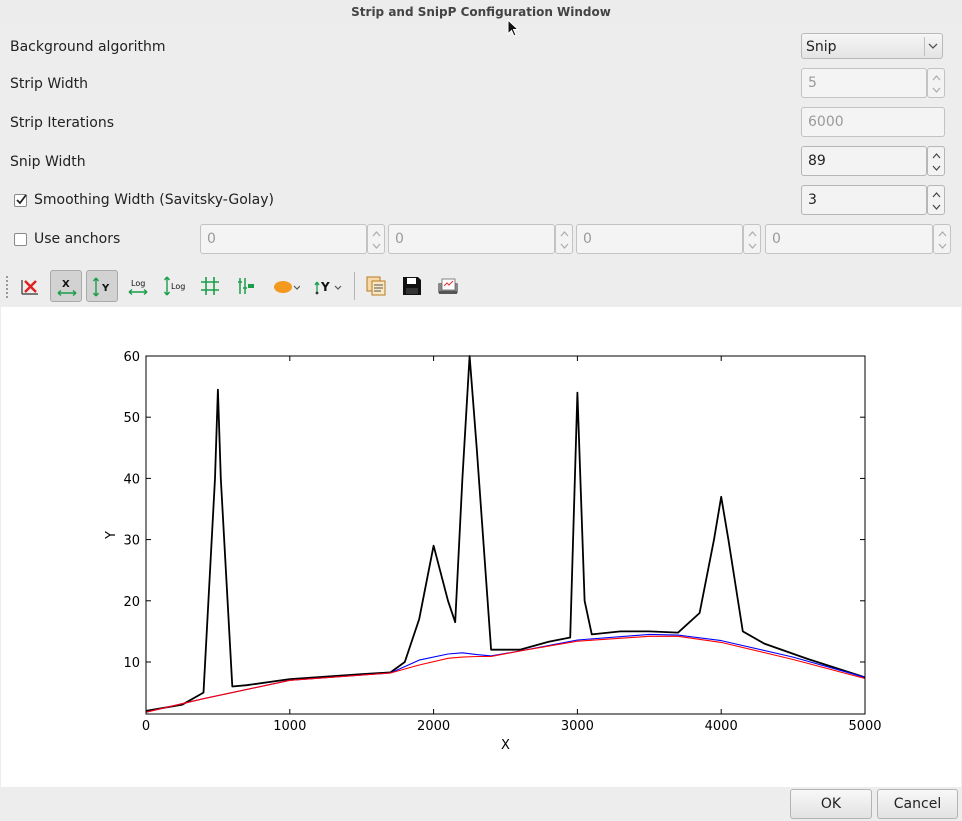 This screenshot has height=821, width=962. Describe the element at coordinates (283, 239) in the screenshot. I see `anchor-field-1: 0` at that location.